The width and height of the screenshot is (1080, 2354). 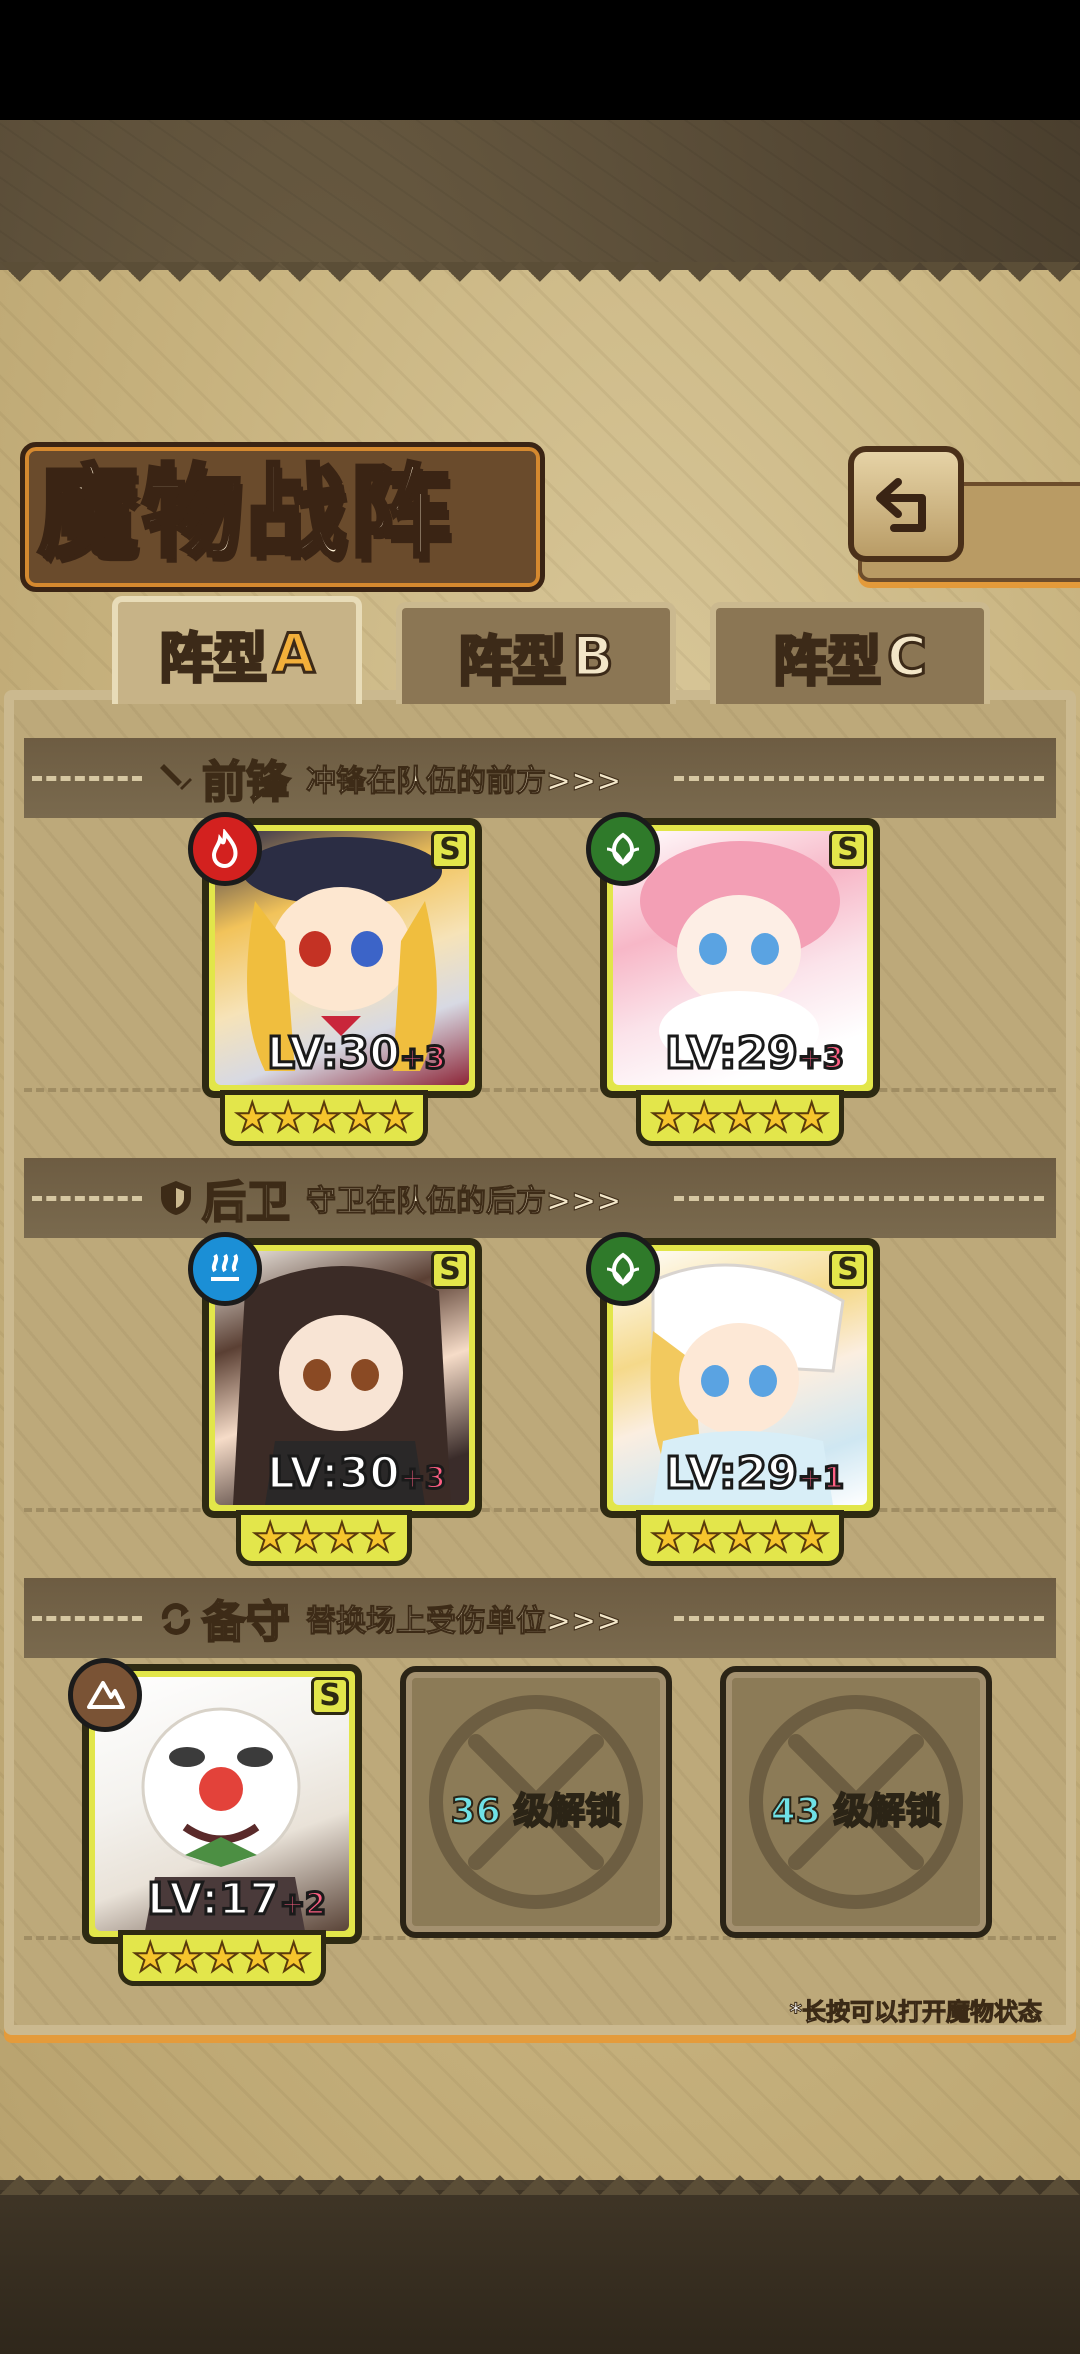 What do you see at coordinates (176, 778) in the screenshot?
I see `sword-icon` at bounding box center [176, 778].